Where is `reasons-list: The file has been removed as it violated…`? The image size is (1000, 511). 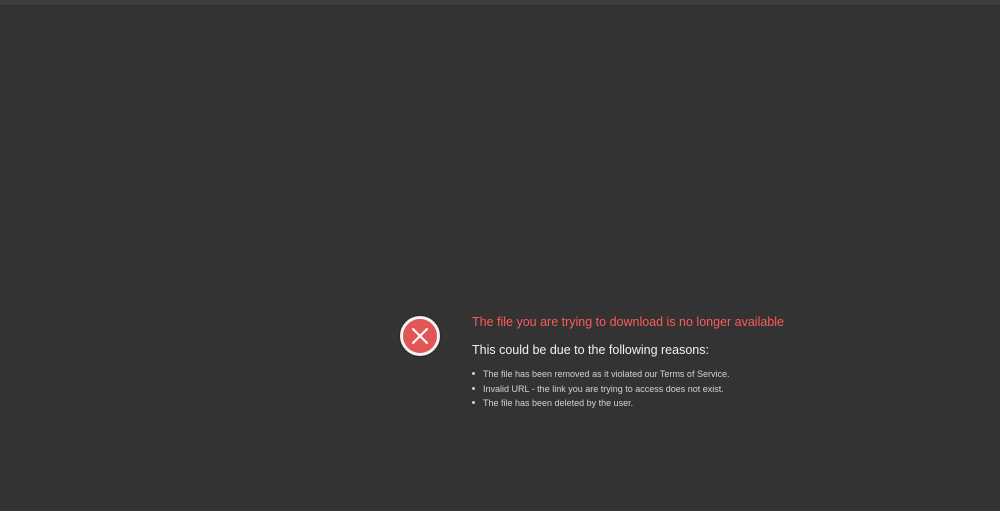
reasons-list: The file has been removed as it violated… is located at coordinates (642, 389).